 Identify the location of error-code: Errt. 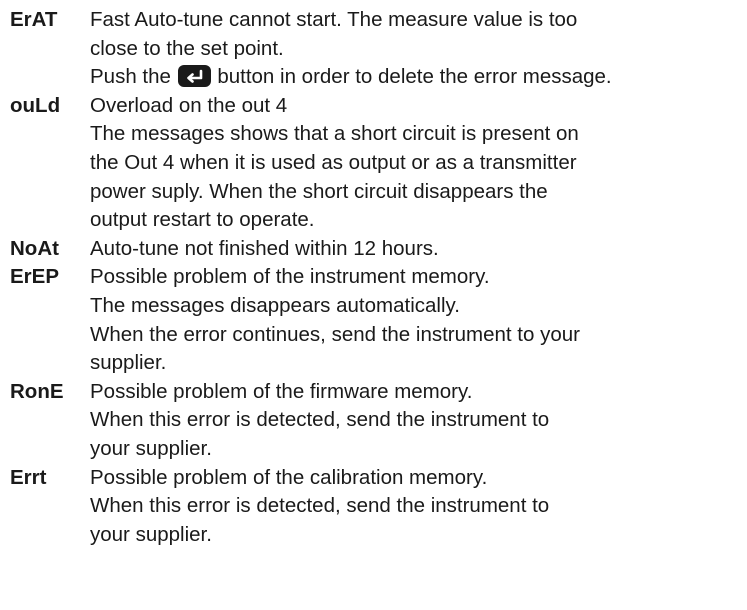
(28, 477).